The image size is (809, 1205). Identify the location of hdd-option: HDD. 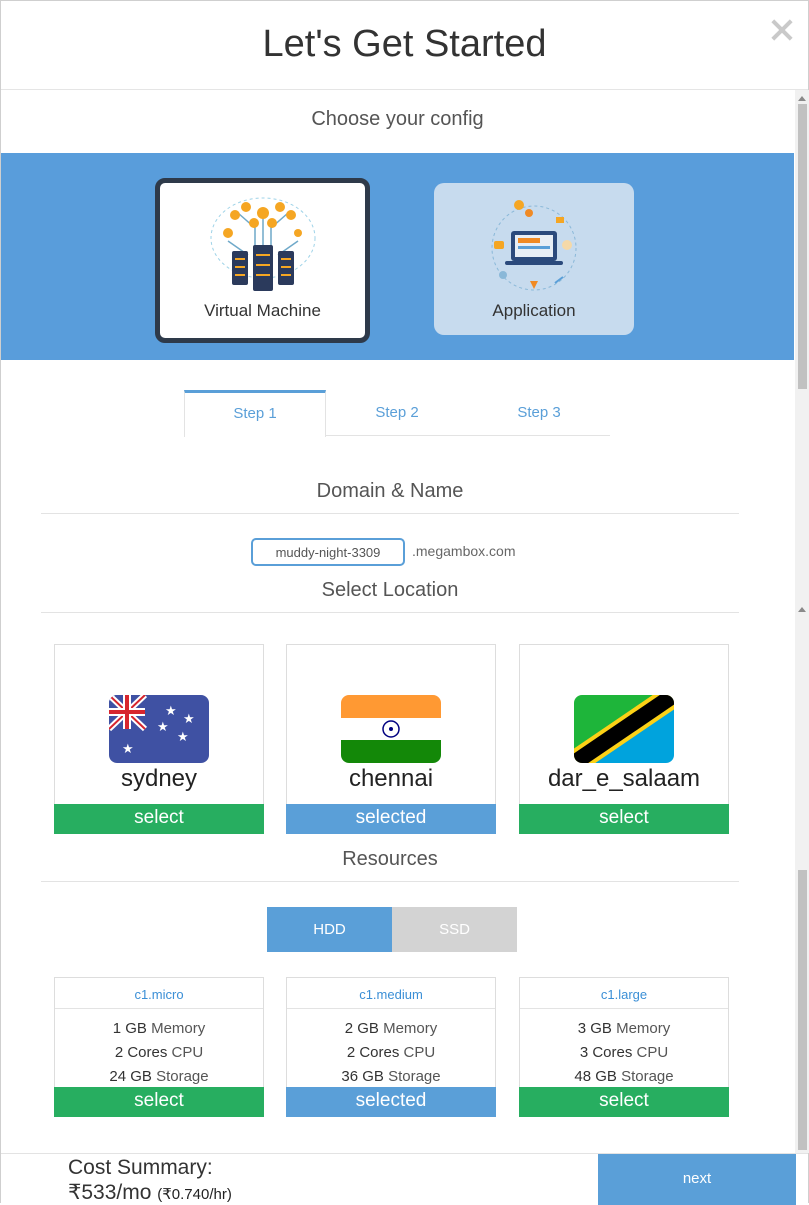
(329, 929).